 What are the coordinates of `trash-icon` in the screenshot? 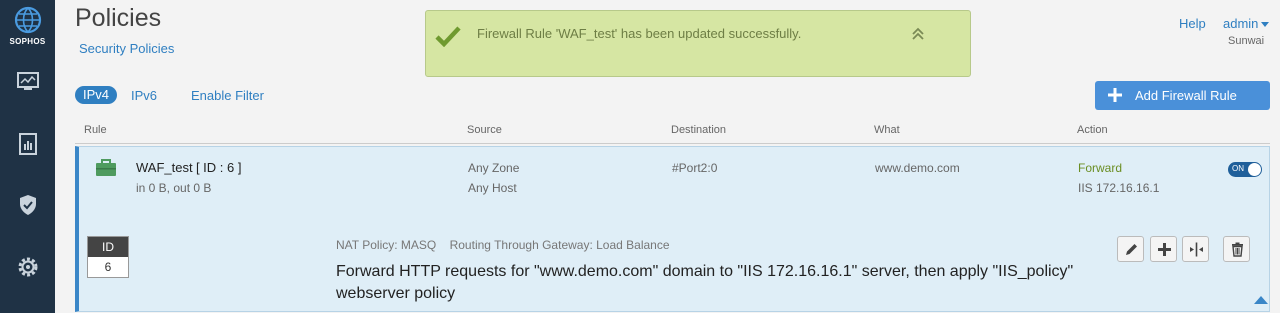 It's located at (1237, 249).